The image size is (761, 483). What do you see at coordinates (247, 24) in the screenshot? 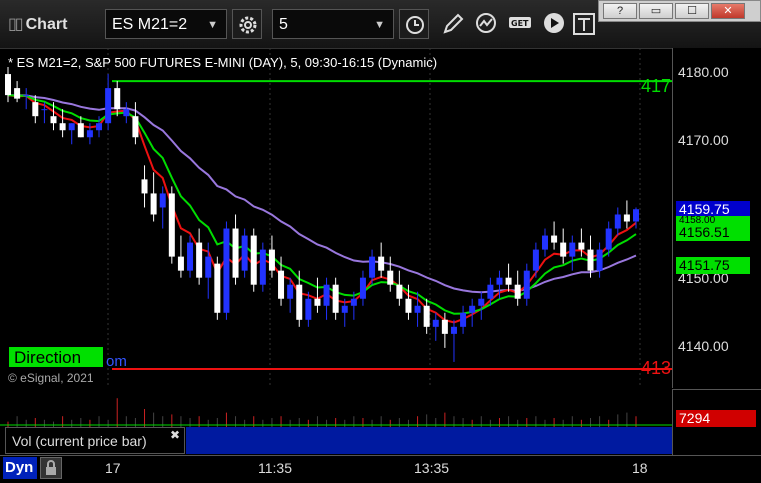
I see `symbol-settings-button` at bounding box center [247, 24].